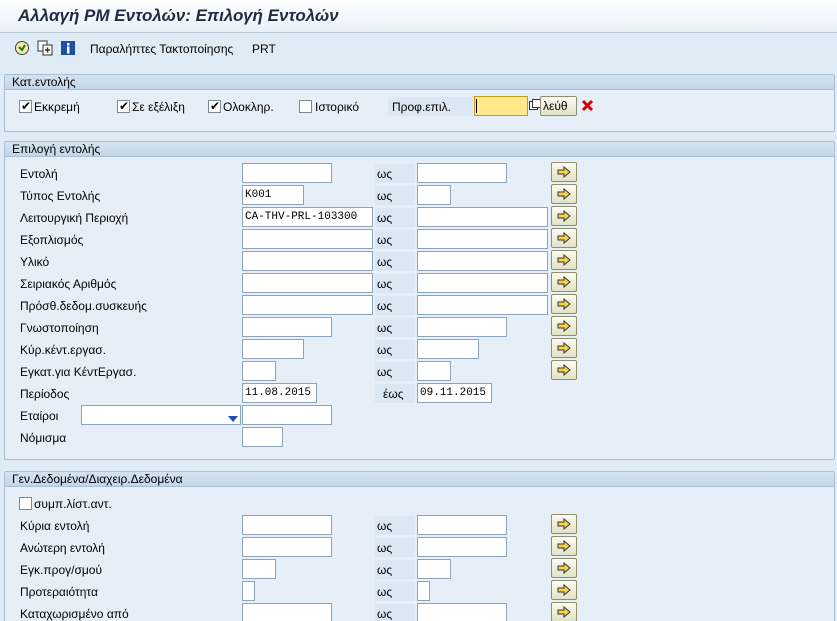 This screenshot has height=621, width=837. Describe the element at coordinates (45, 48) in the screenshot. I see `copy-icon` at that location.